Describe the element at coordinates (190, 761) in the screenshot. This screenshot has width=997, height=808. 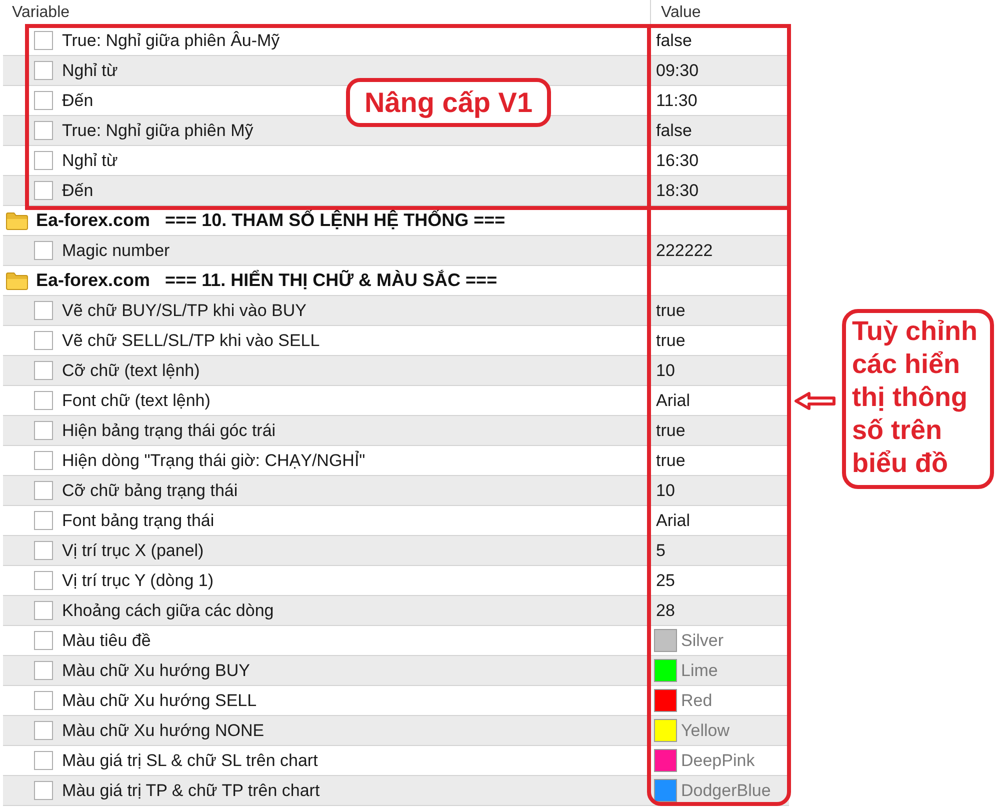
I see `parameter-name: Màu giá trị SL & chữ SL trên chart` at that location.